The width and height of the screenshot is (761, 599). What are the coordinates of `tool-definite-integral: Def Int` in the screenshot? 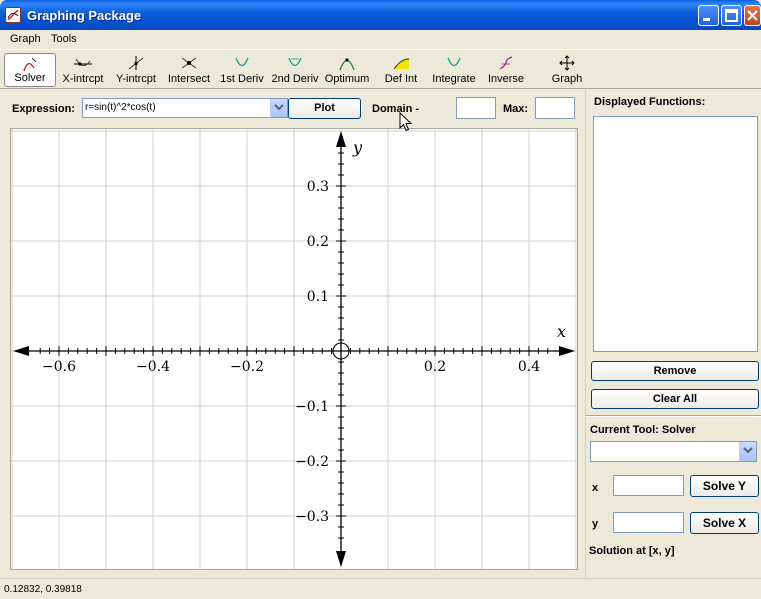 It's located at (401, 70).